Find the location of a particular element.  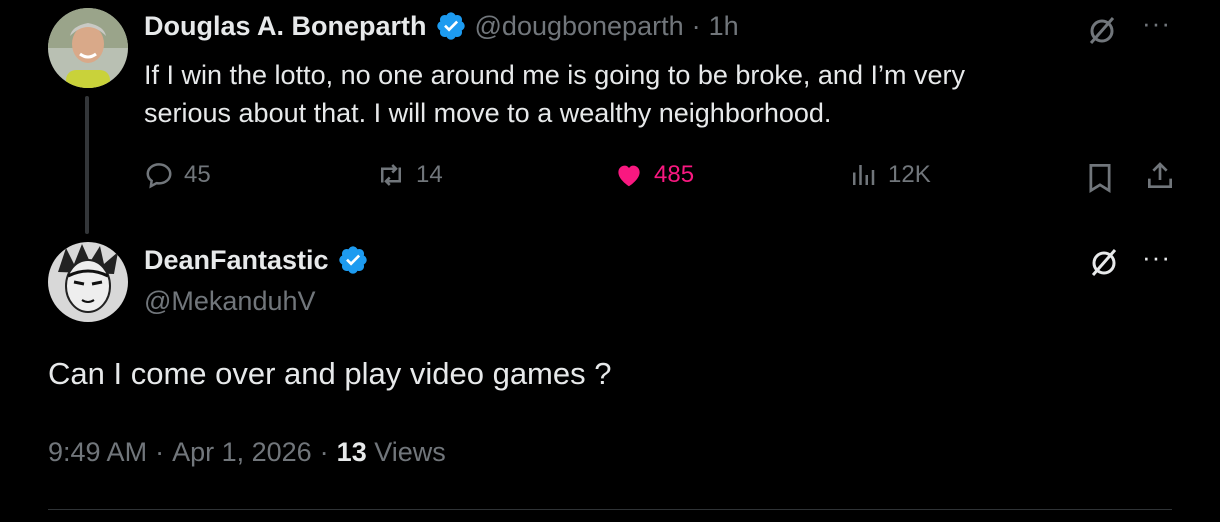

author-handle: @dougboneparth is located at coordinates (579, 26).